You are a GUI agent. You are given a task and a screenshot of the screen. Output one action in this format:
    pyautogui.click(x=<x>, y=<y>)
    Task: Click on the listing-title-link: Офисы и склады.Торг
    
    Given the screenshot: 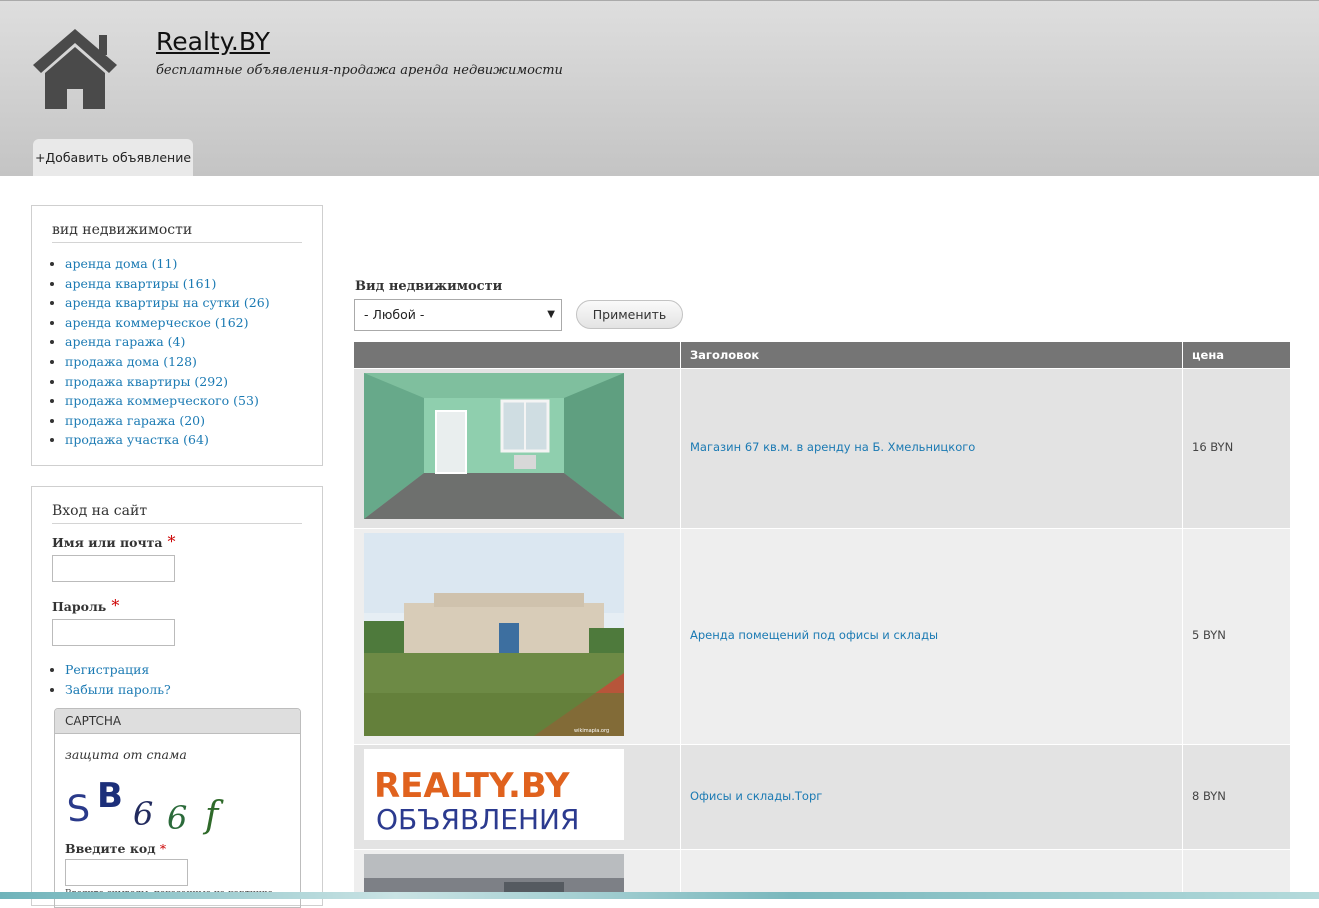 What is the action you would take?
    pyautogui.click(x=756, y=796)
    